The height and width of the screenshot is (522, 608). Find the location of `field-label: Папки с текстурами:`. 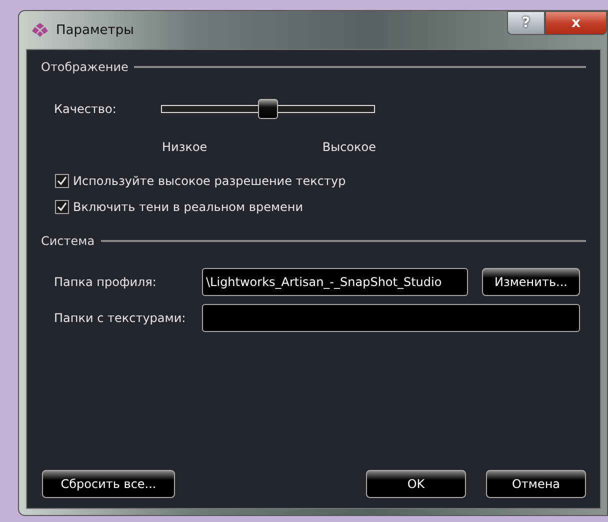

field-label: Папки с текстурами: is located at coordinates (120, 318).